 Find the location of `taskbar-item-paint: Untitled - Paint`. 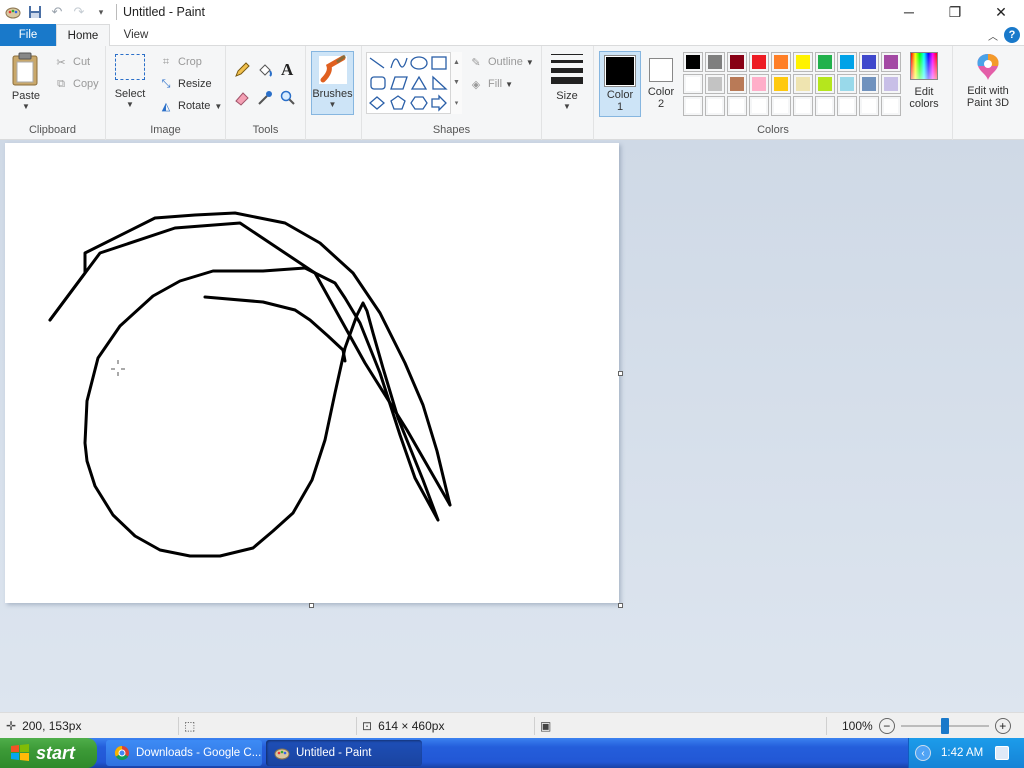

taskbar-item-paint: Untitled - Paint is located at coordinates (344, 753).